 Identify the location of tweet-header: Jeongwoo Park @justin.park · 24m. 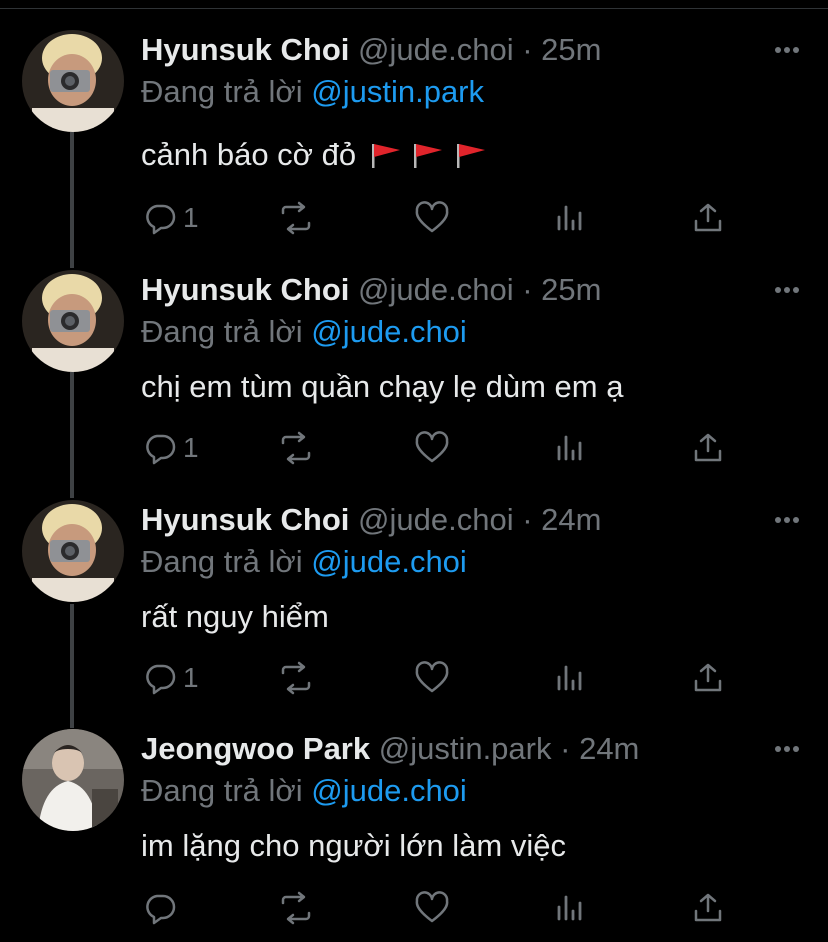
(390, 749).